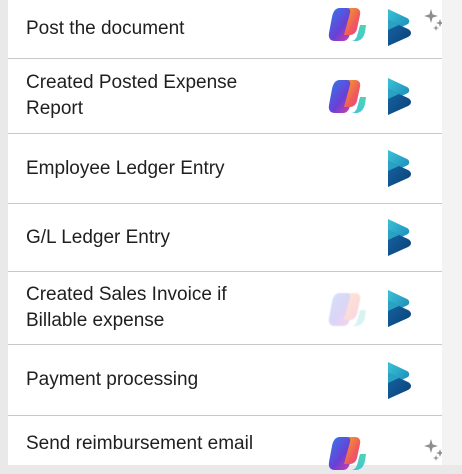 Image resolution: width=462 pixels, height=474 pixels. Describe the element at coordinates (225, 238) in the screenshot. I see `step-row: G/L Ledger Entry` at that location.